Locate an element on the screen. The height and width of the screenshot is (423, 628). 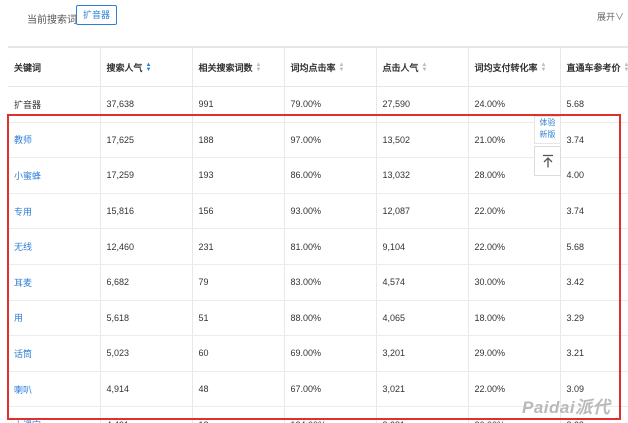
table-row: 专用 15,816 156 93.00% 12,087 22.00% 3.74 is located at coordinates (318, 211).